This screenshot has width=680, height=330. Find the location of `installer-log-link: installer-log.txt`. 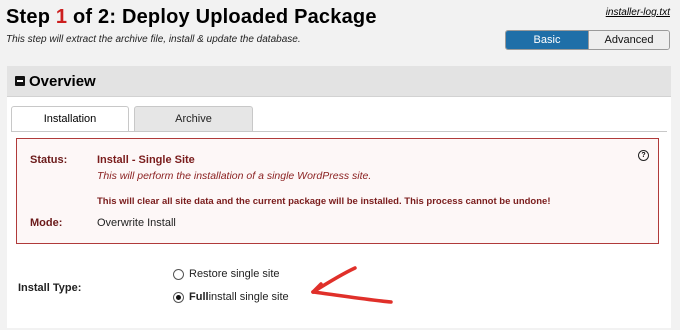

installer-log-link: installer-log.txt is located at coordinates (638, 12).